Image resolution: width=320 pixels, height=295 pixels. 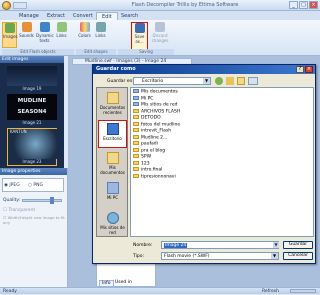 I want to click on quality-slider-thumb, so click(x=52, y=200).